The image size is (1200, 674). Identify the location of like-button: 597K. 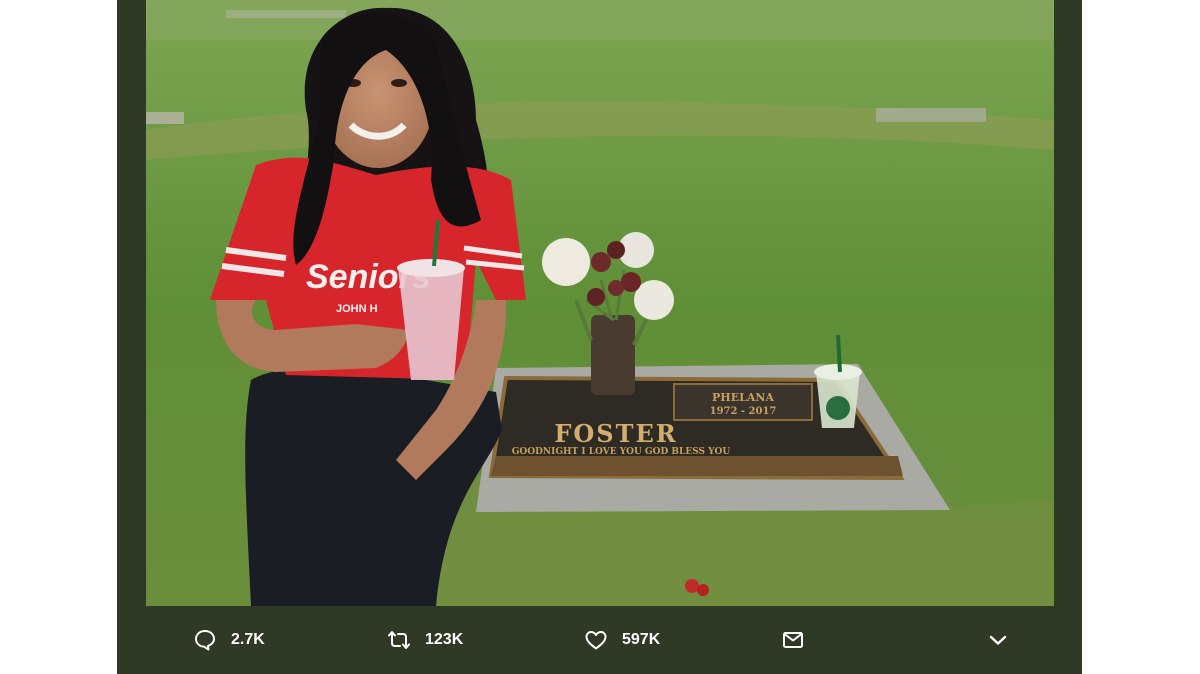
(622, 640).